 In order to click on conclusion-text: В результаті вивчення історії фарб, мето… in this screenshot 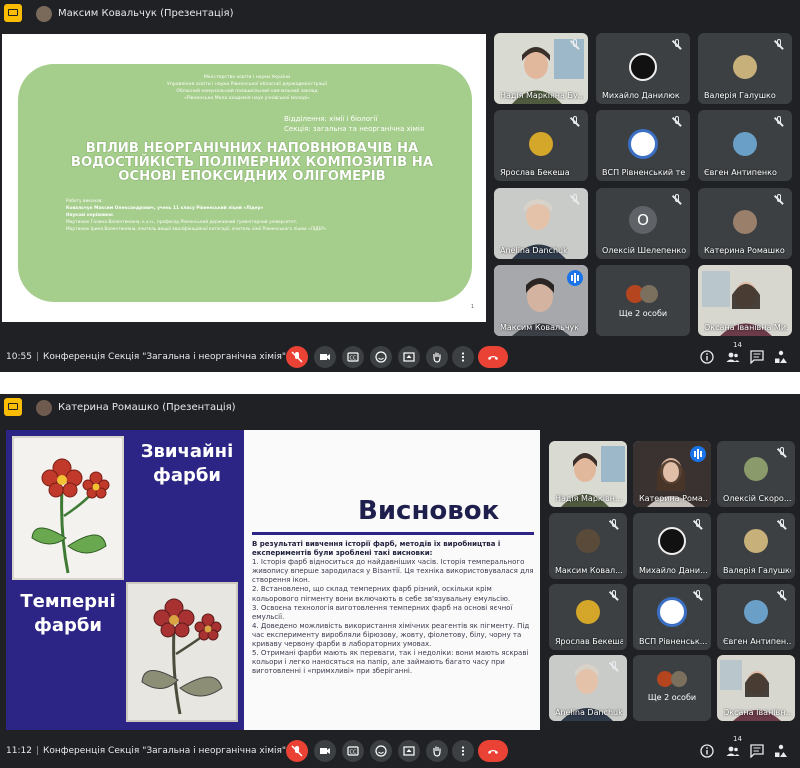, I will do `click(393, 608)`.